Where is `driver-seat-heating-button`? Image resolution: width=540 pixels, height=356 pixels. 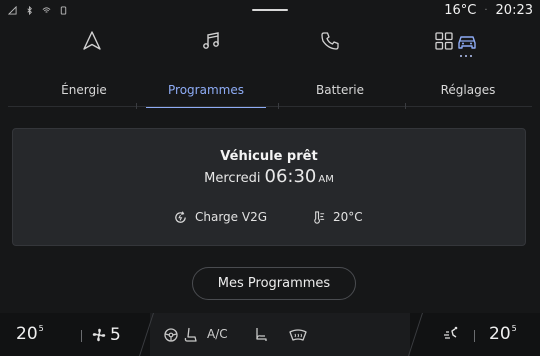 driver-seat-heating-button is located at coordinates (191, 335).